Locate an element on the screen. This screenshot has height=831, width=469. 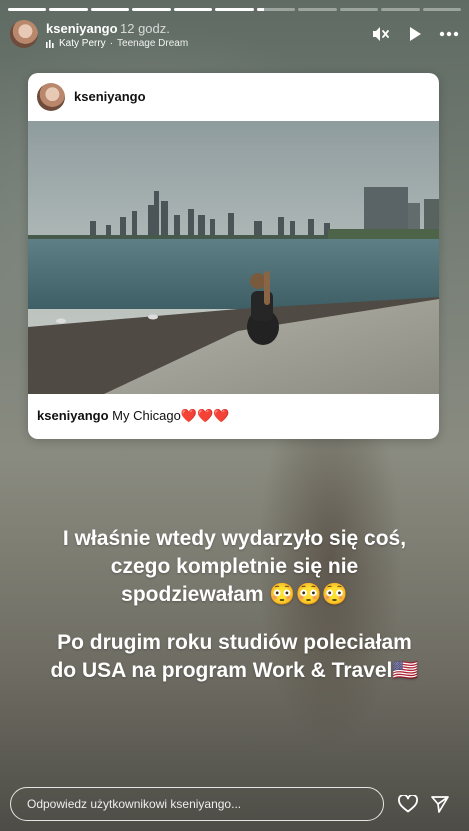
post-avatar is located at coordinates (51, 97).